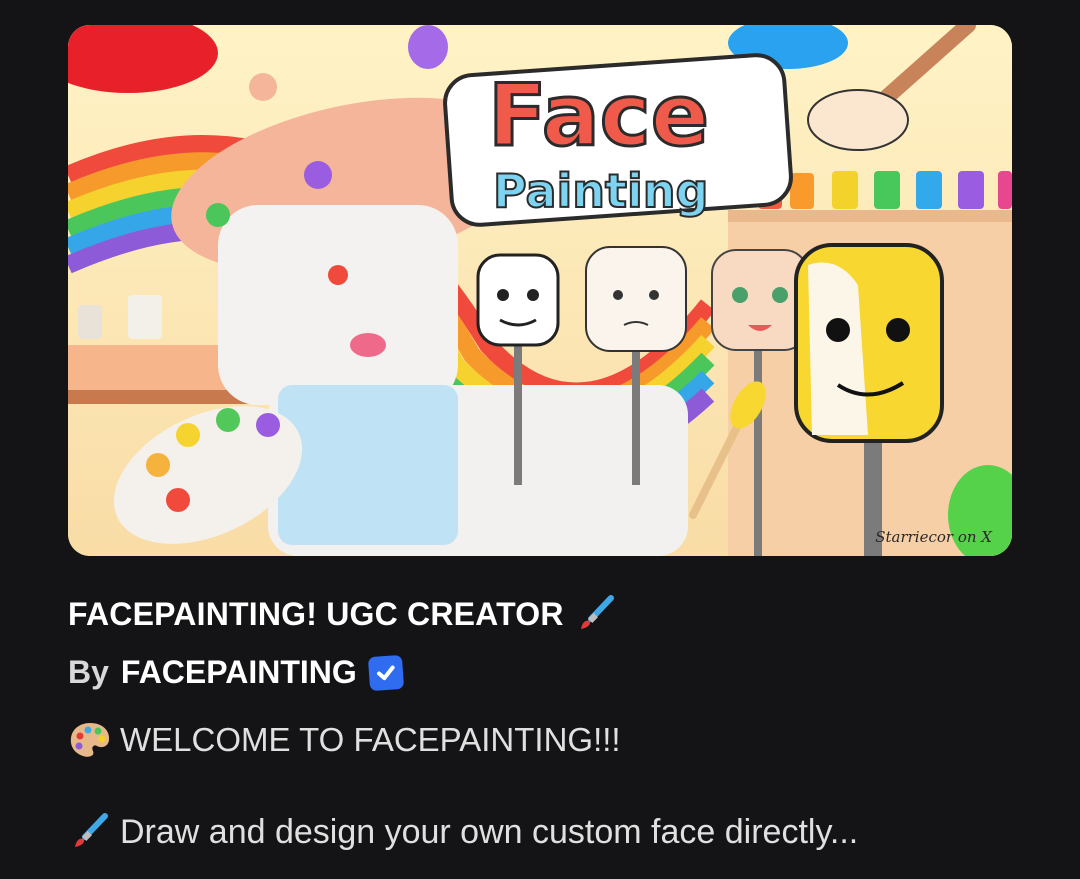 The image size is (1080, 879). I want to click on creator-name: FACEPAINTING, so click(239, 672).